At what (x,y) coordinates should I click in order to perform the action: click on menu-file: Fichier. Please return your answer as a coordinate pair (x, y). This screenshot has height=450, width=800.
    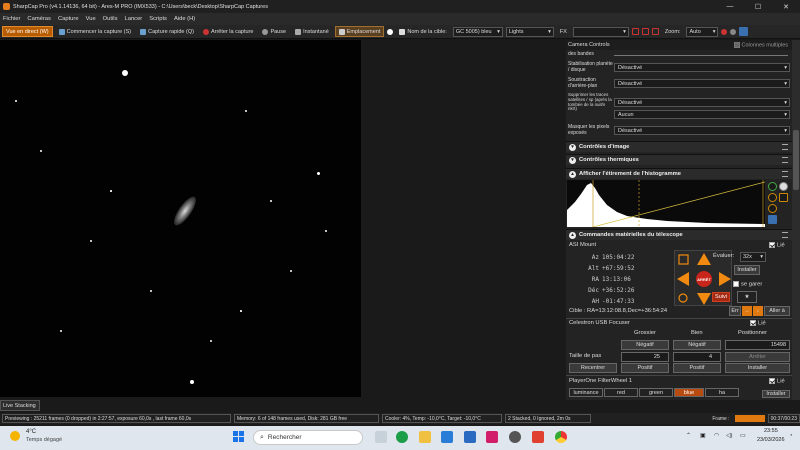
    Looking at the image, I should click on (11, 19).